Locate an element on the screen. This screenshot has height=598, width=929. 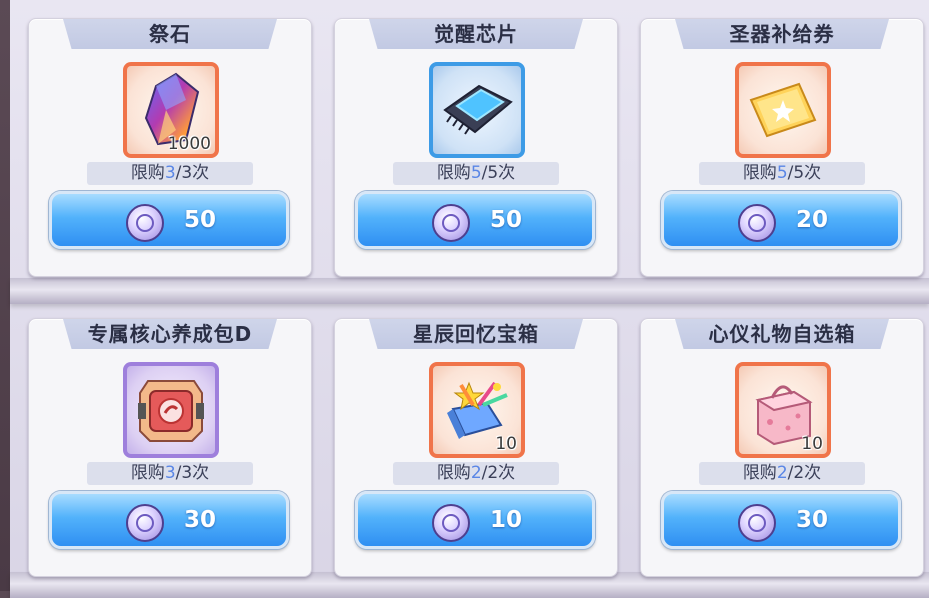
item-name: 星辰回忆宝箱 is located at coordinates (476, 334).